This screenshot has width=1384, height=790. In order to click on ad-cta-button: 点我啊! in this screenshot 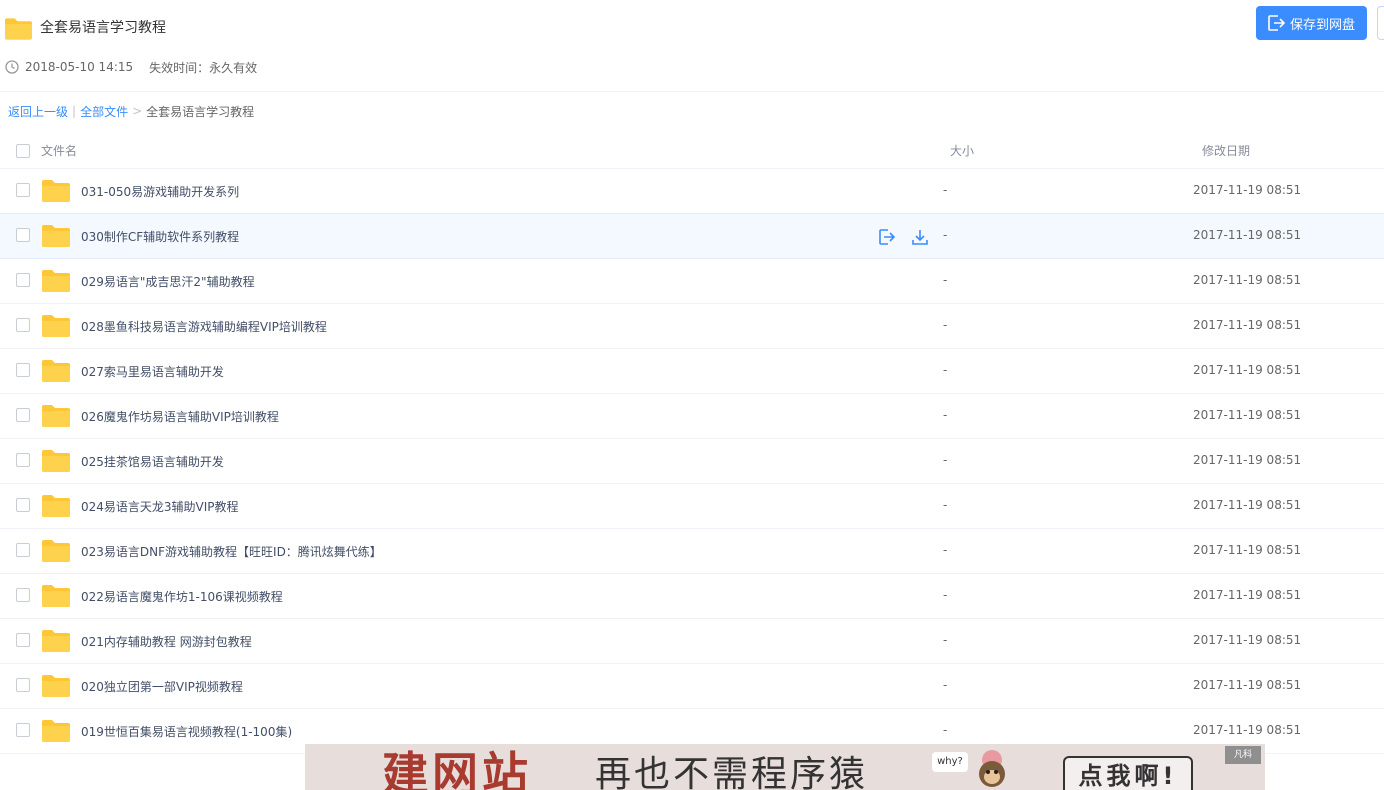, I will do `click(1128, 773)`.